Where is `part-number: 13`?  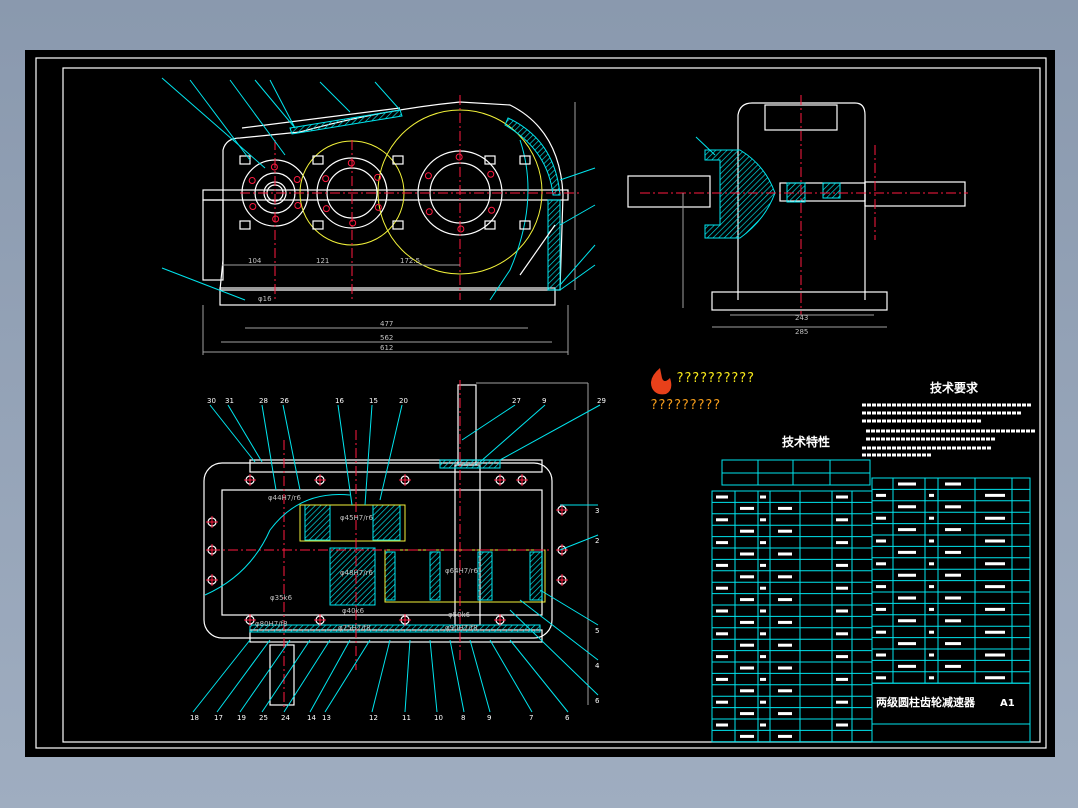
part-number: 13 is located at coordinates (326, 718).